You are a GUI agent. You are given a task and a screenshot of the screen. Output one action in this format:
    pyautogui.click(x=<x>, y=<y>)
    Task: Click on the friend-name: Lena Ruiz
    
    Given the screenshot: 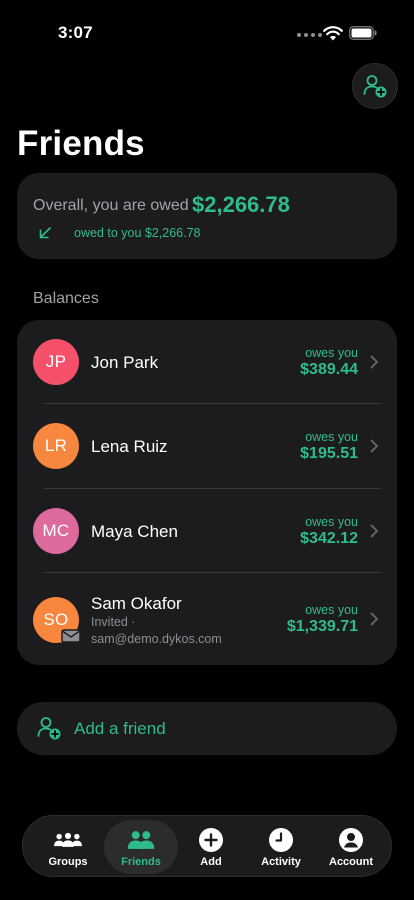 What is the action you would take?
    pyautogui.click(x=129, y=446)
    